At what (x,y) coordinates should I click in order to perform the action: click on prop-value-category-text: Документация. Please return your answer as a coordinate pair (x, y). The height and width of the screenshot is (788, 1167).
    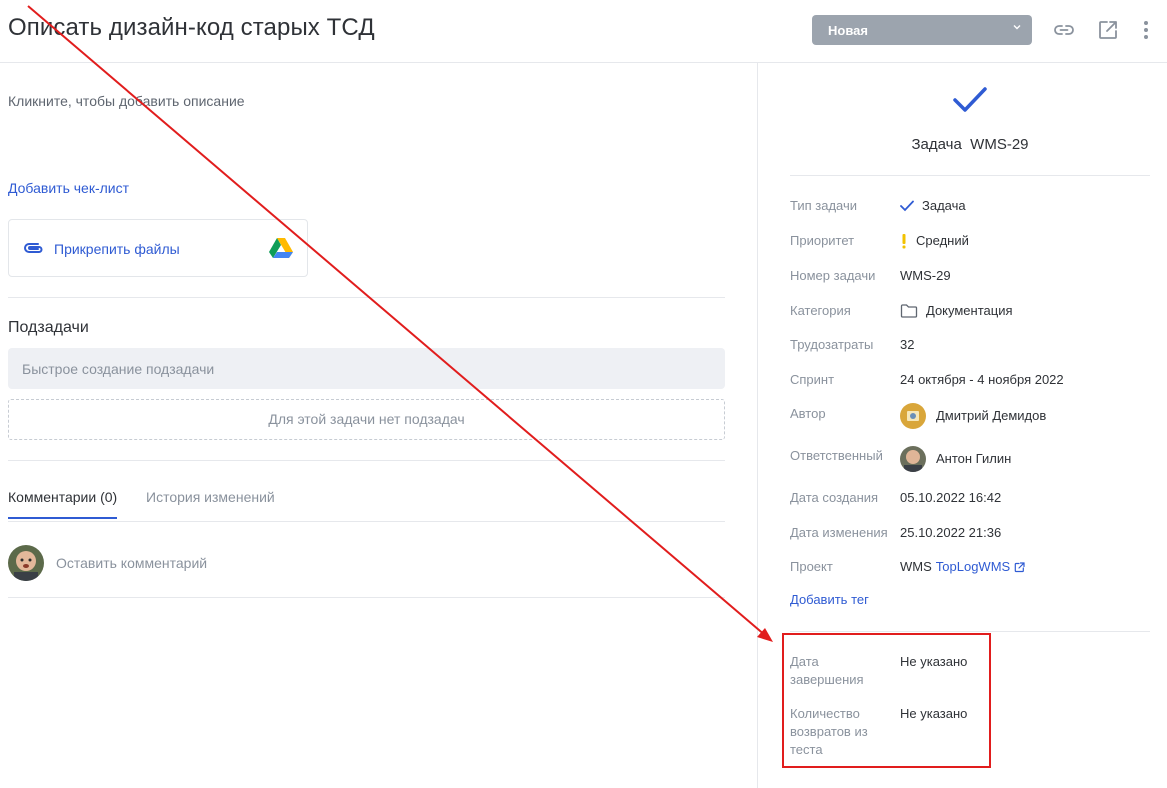
    Looking at the image, I should click on (969, 310).